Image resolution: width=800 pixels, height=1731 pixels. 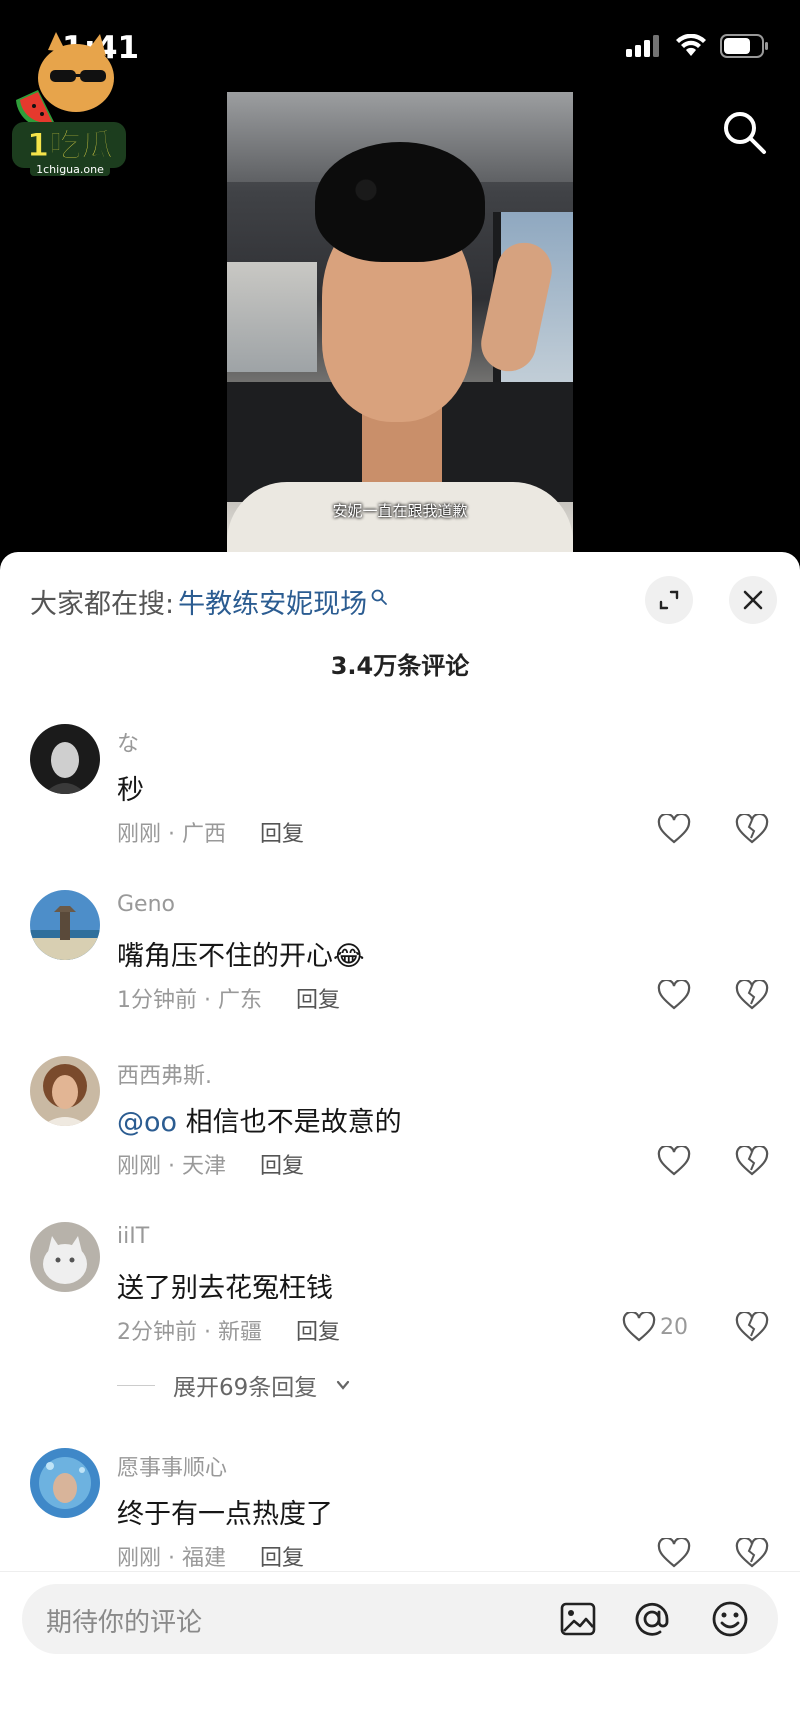 What do you see at coordinates (172, 1558) in the screenshot?
I see `comment-time-location: 刚刚 · 福建` at bounding box center [172, 1558].